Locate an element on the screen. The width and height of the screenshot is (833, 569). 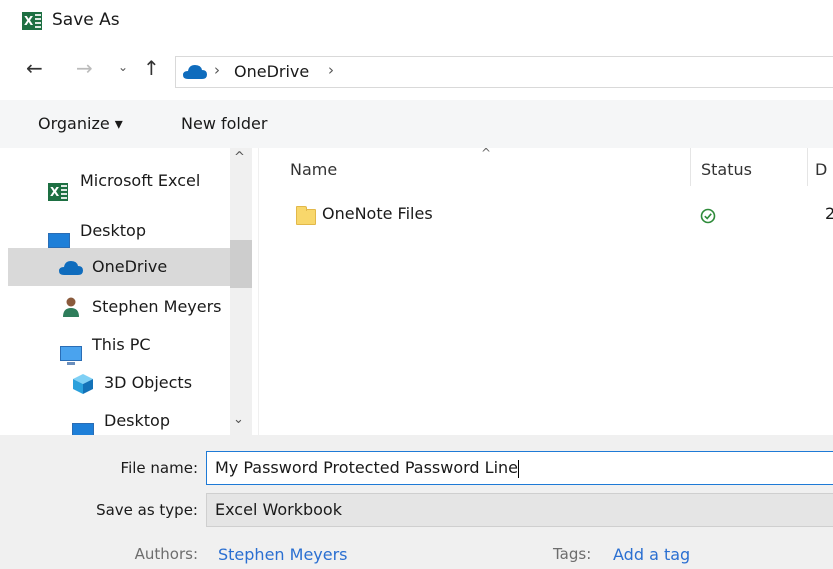
nav-item-label: This PC is located at coordinates (121, 344).